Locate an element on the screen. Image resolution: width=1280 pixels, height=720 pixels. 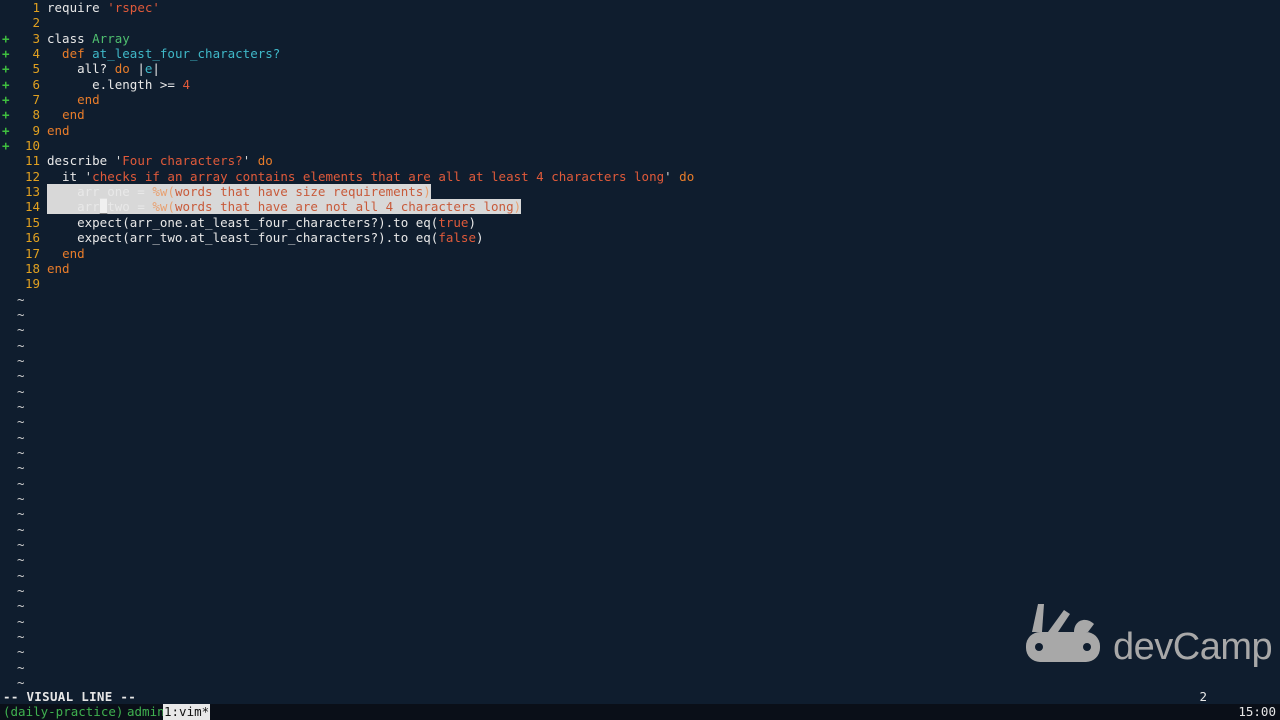
code-line: 19 is located at coordinates (640, 283).